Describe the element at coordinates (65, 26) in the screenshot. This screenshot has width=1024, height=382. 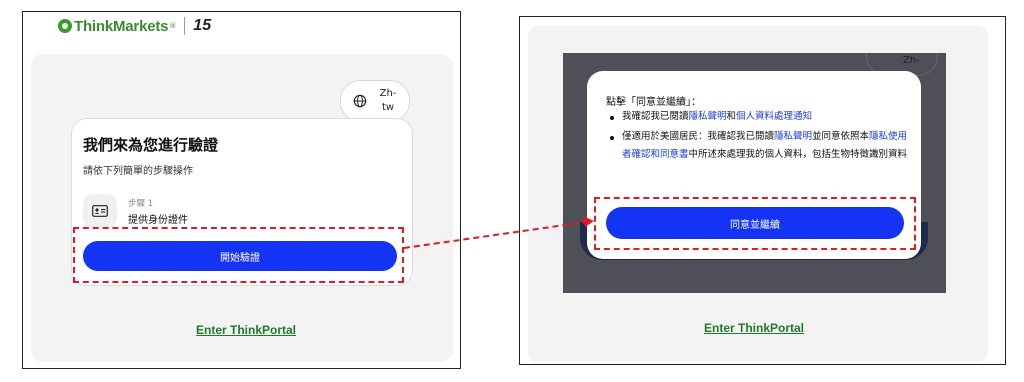
I see `logo-mark-icon` at that location.